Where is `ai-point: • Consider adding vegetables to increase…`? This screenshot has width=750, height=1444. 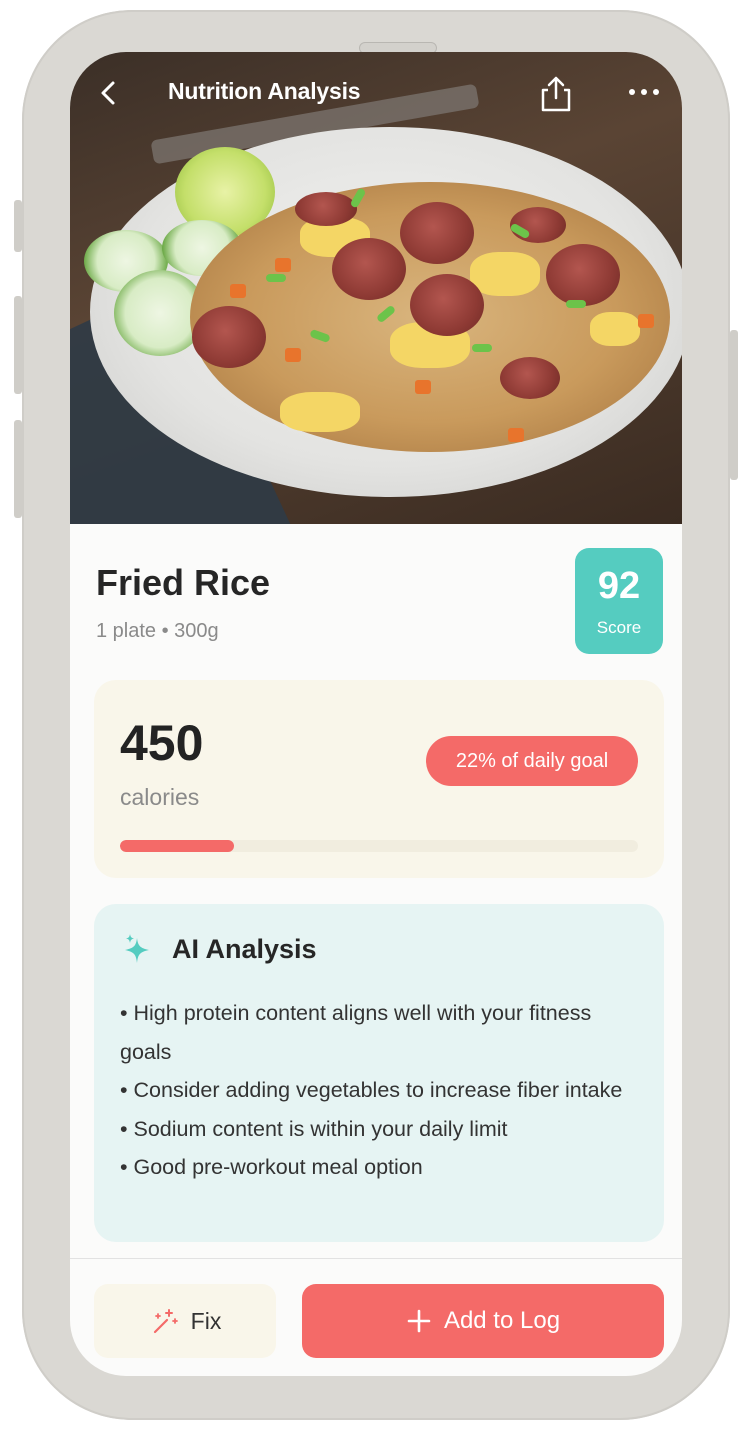
ai-point: • Consider adding vegetables to increase… is located at coordinates (371, 1090).